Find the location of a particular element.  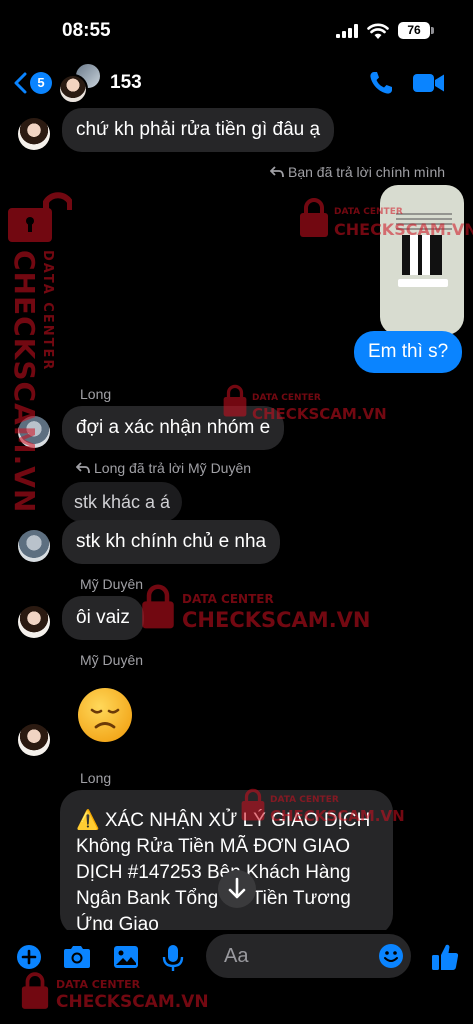

video-camera-icon is located at coordinates (429, 83).